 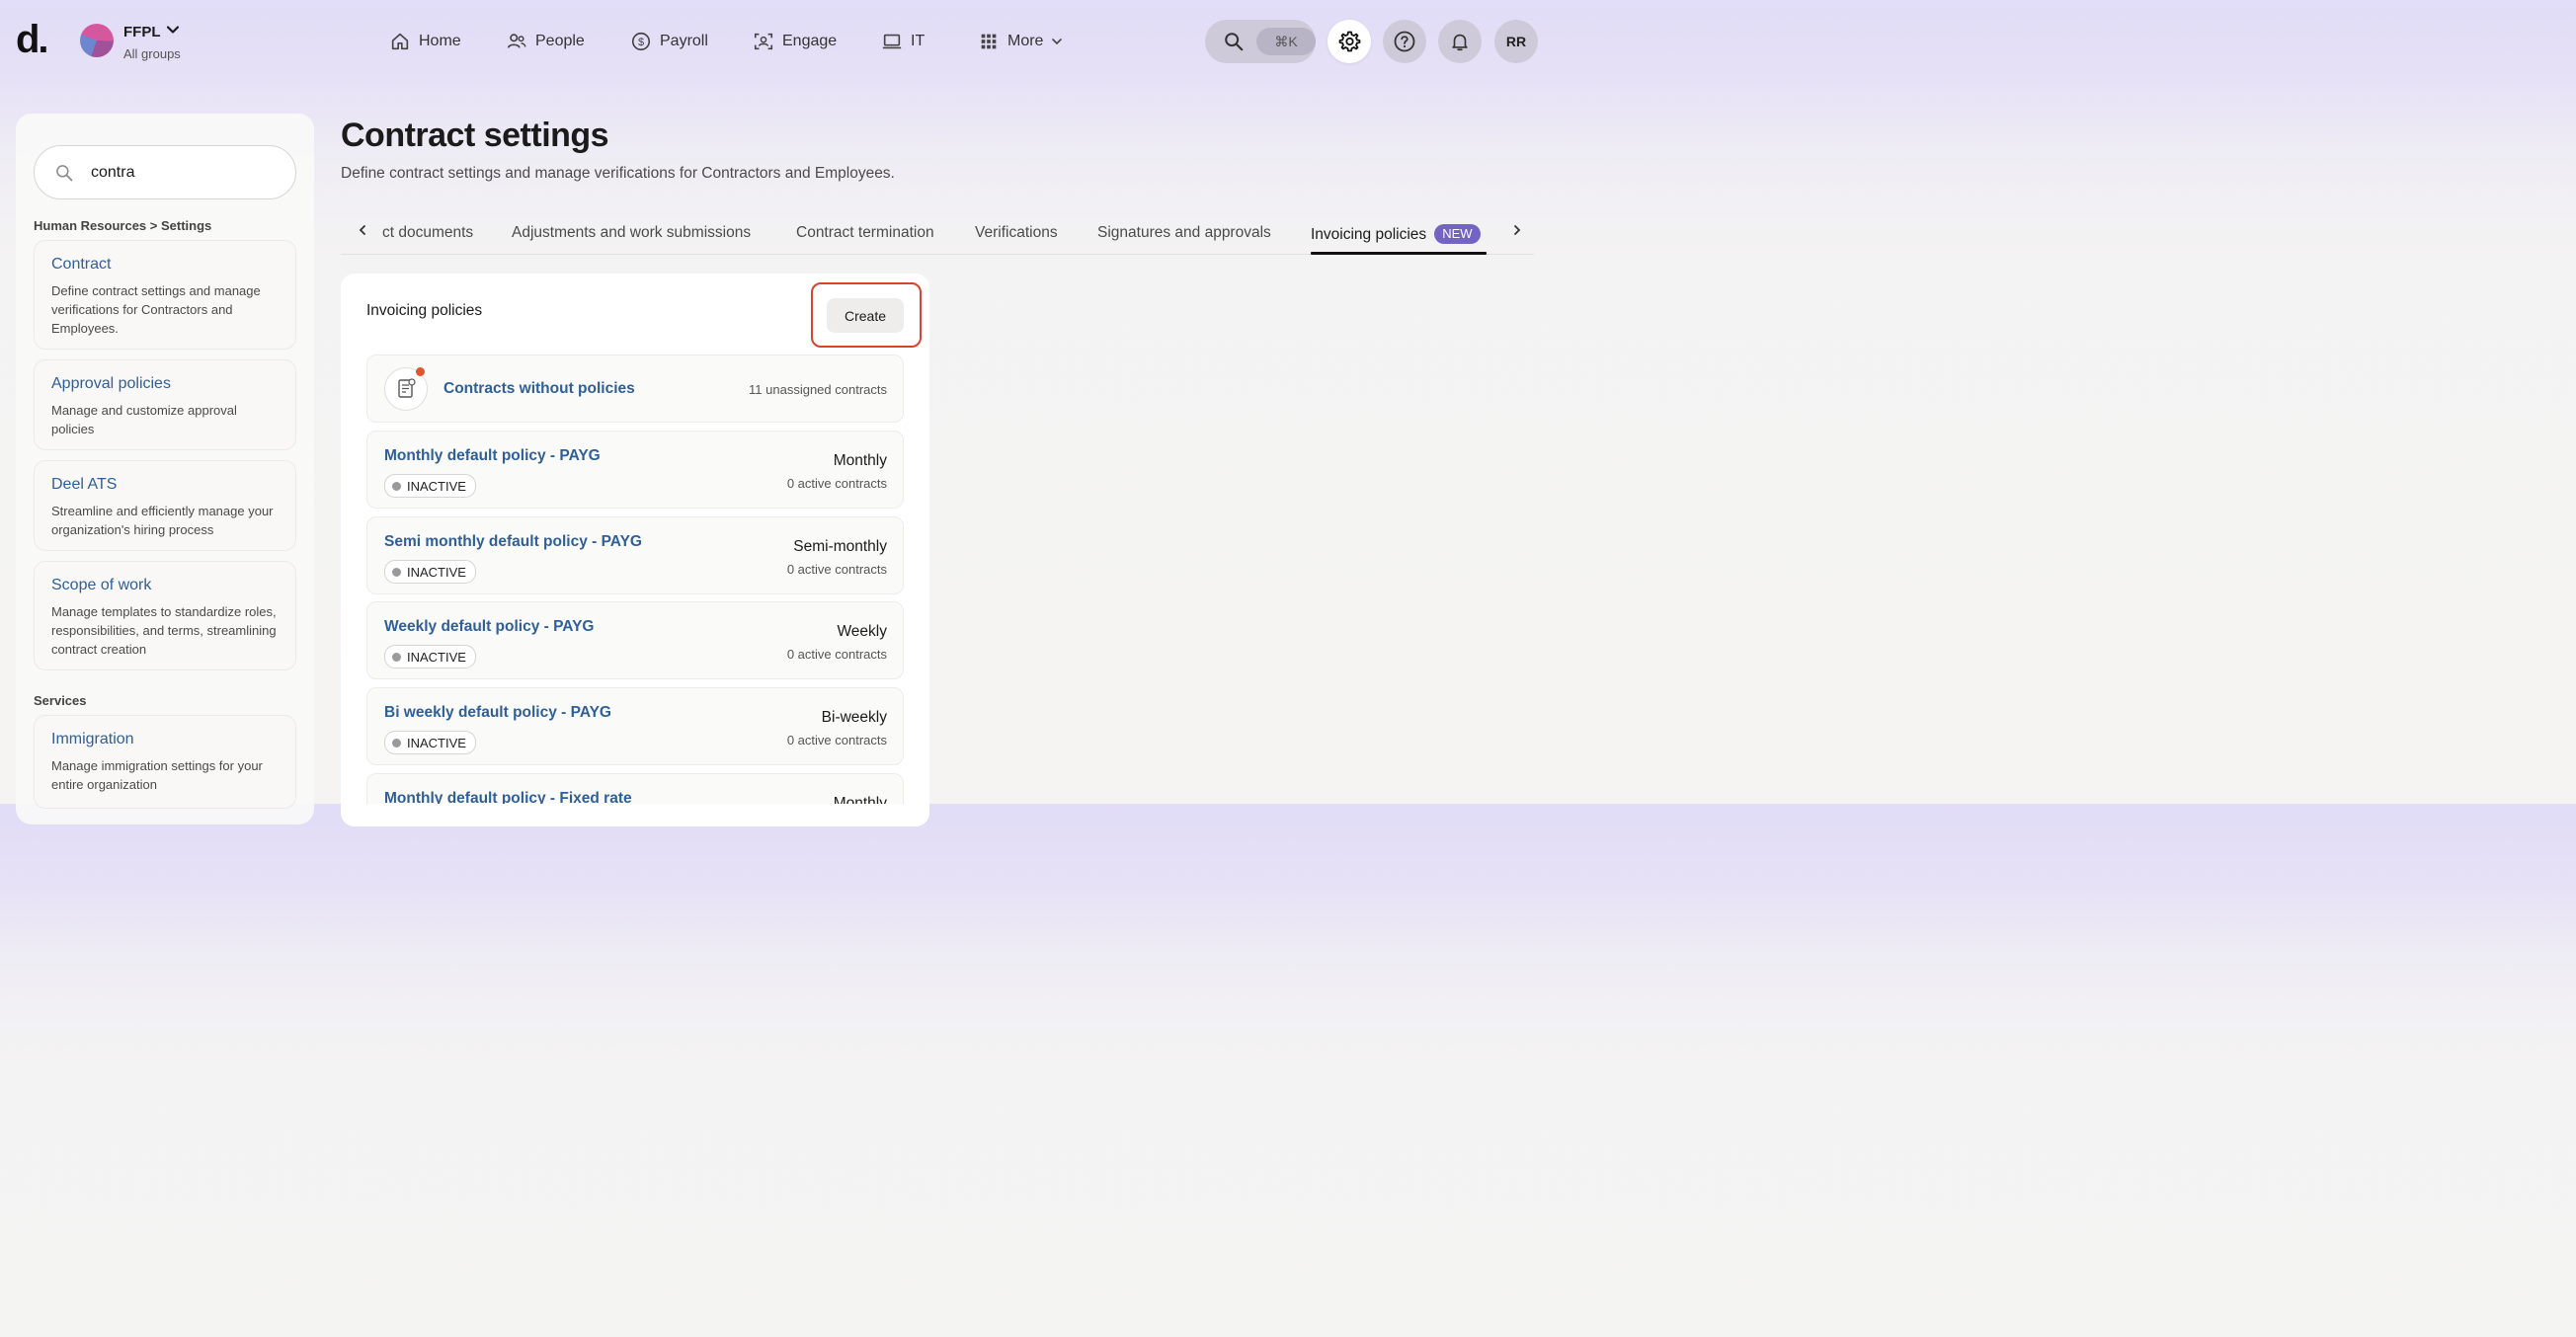 I want to click on policy-frequency: Weekly, so click(x=862, y=631).